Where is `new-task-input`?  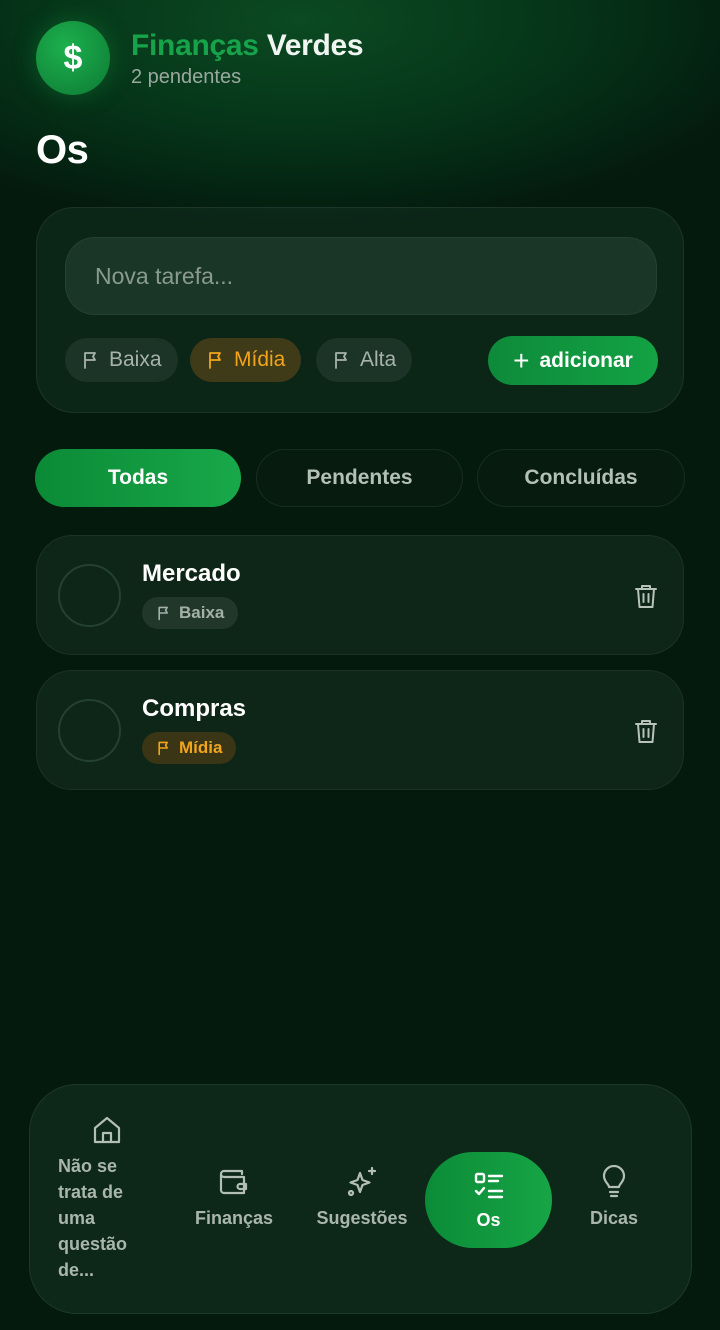
new-task-input is located at coordinates (361, 276).